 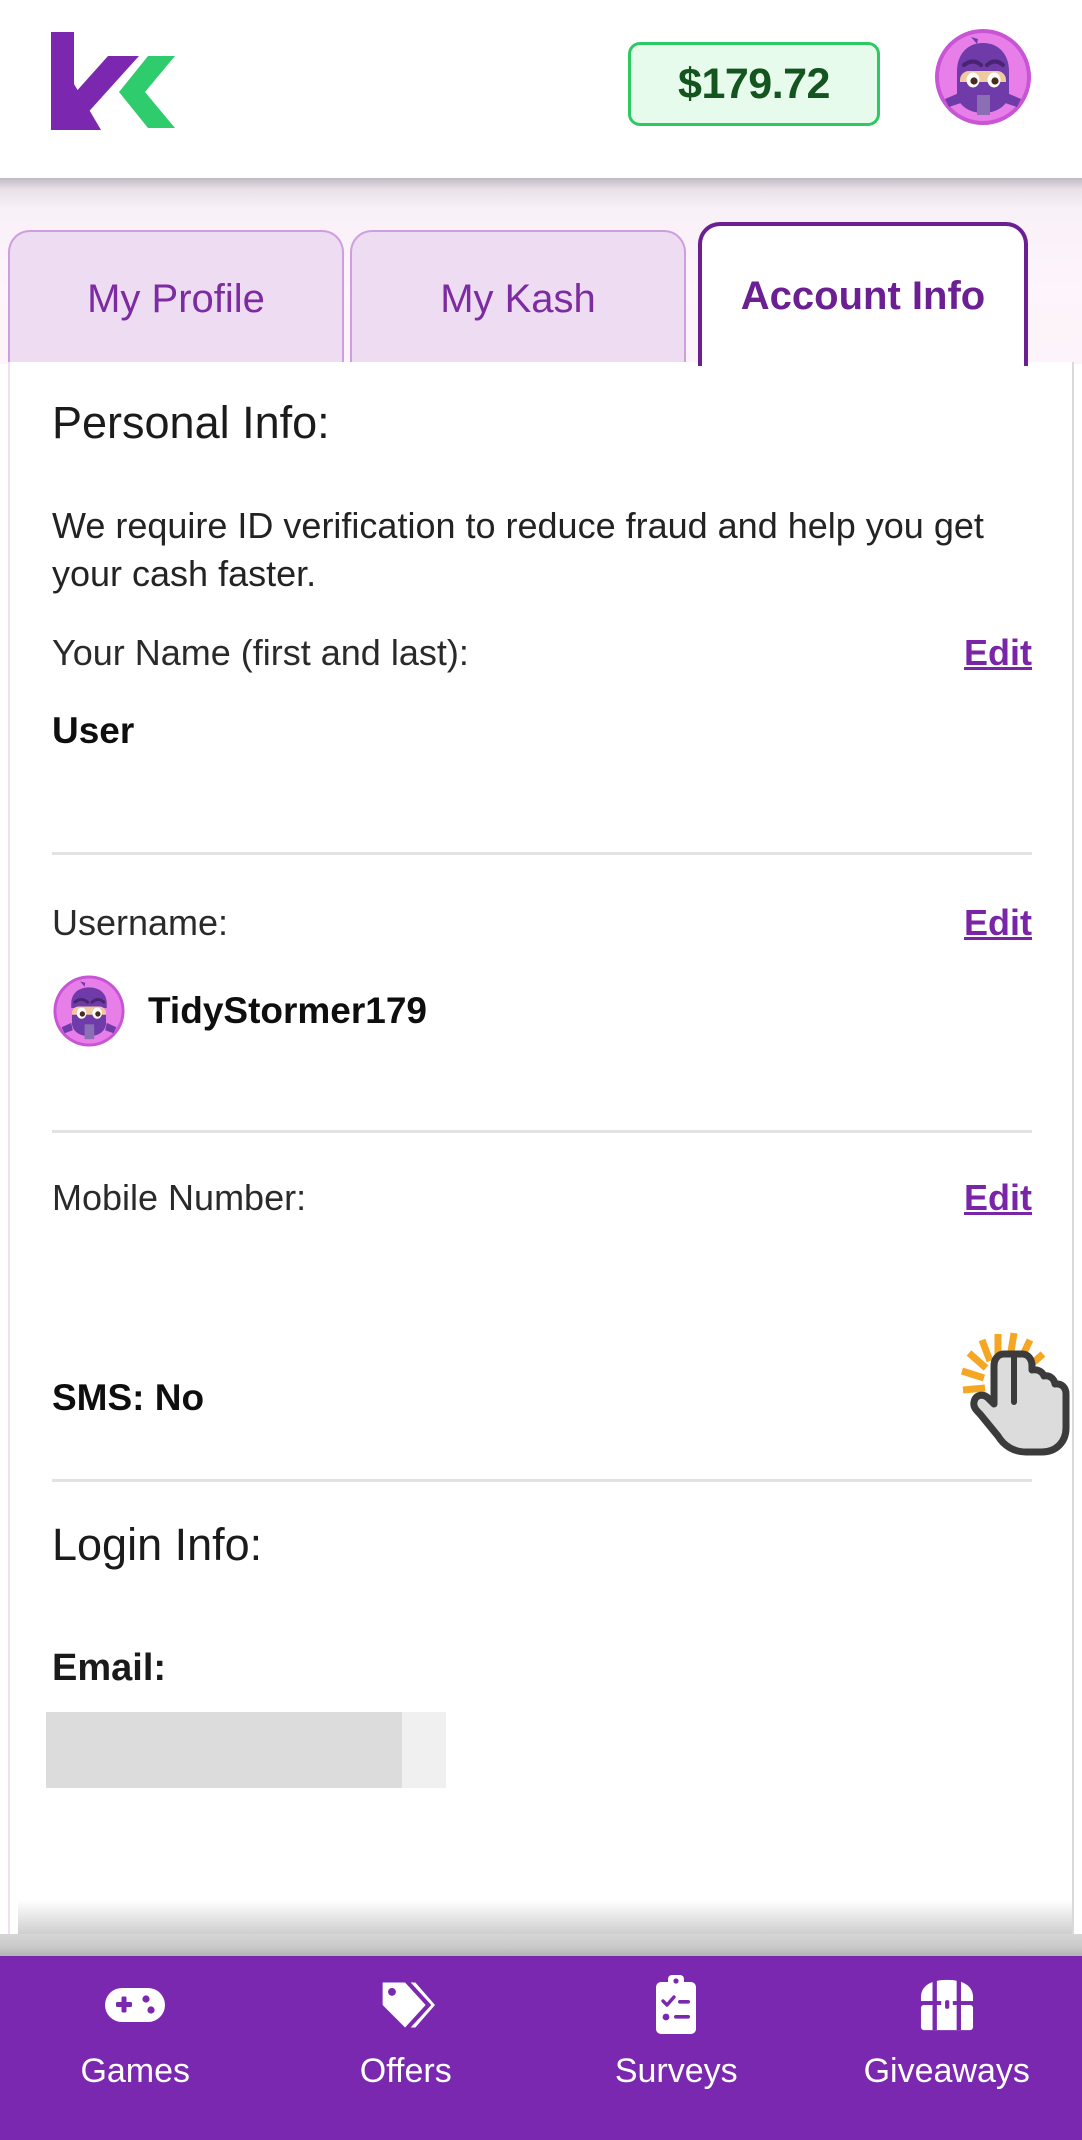 What do you see at coordinates (542, 923) in the screenshot?
I see `username-field-row: Username: Edit` at bounding box center [542, 923].